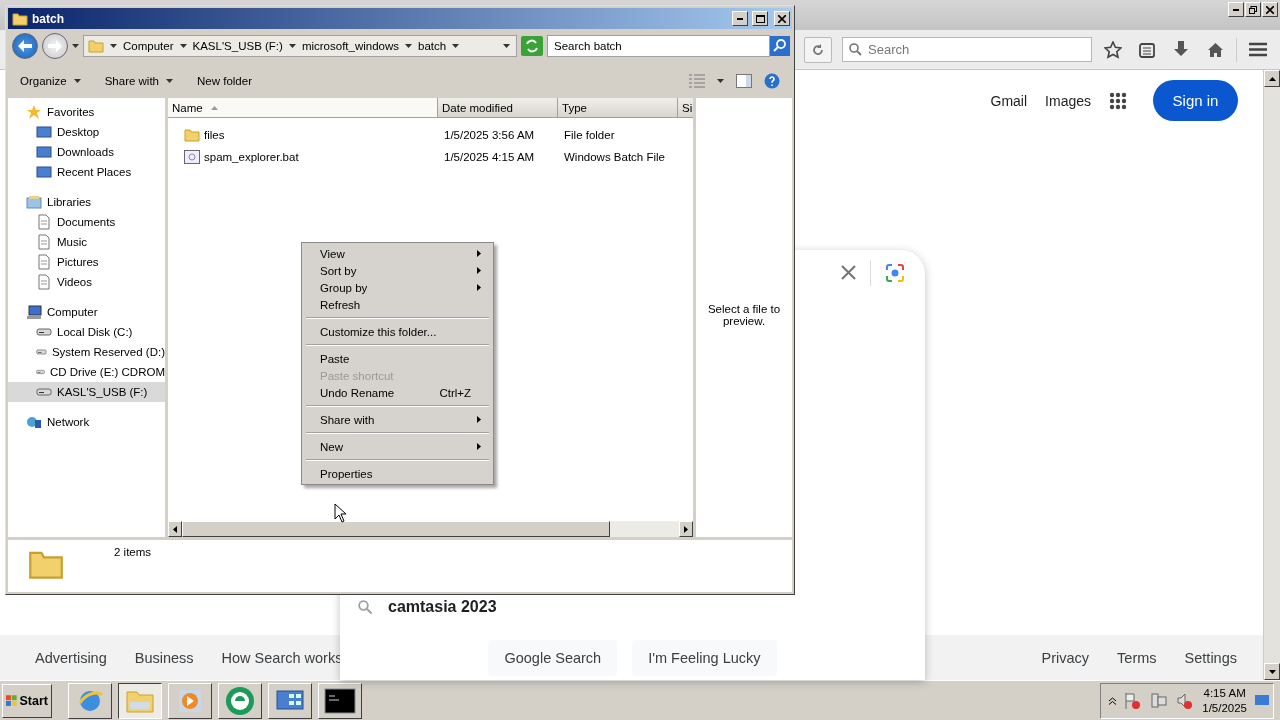 The image size is (1280, 720). Describe the element at coordinates (1272, 78) in the screenshot. I see `up-arrow-icon` at that location.